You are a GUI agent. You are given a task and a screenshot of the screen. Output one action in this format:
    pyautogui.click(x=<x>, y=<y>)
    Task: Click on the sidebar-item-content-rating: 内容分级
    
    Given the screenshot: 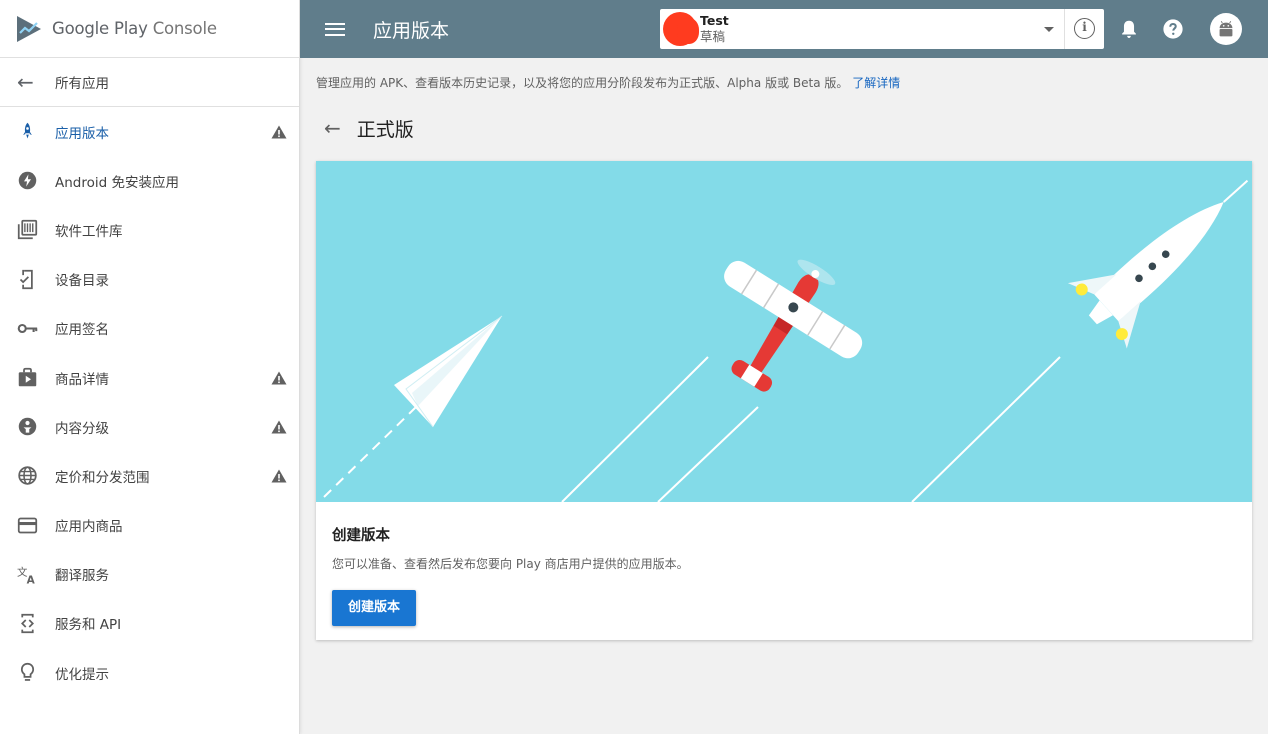 What is the action you would take?
    pyautogui.click(x=149, y=426)
    